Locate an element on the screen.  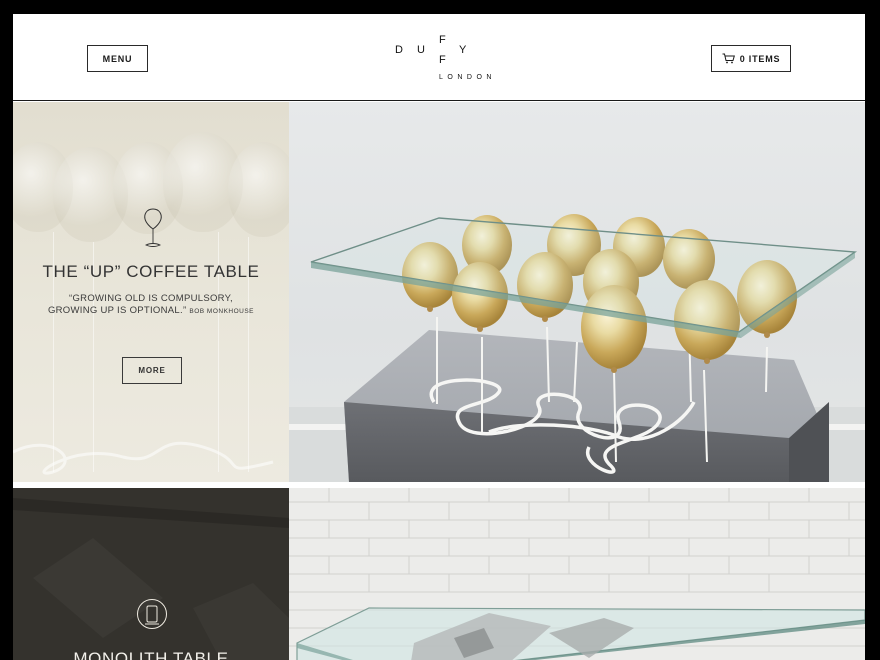
background-table-base is located at coordinates (143, 458).